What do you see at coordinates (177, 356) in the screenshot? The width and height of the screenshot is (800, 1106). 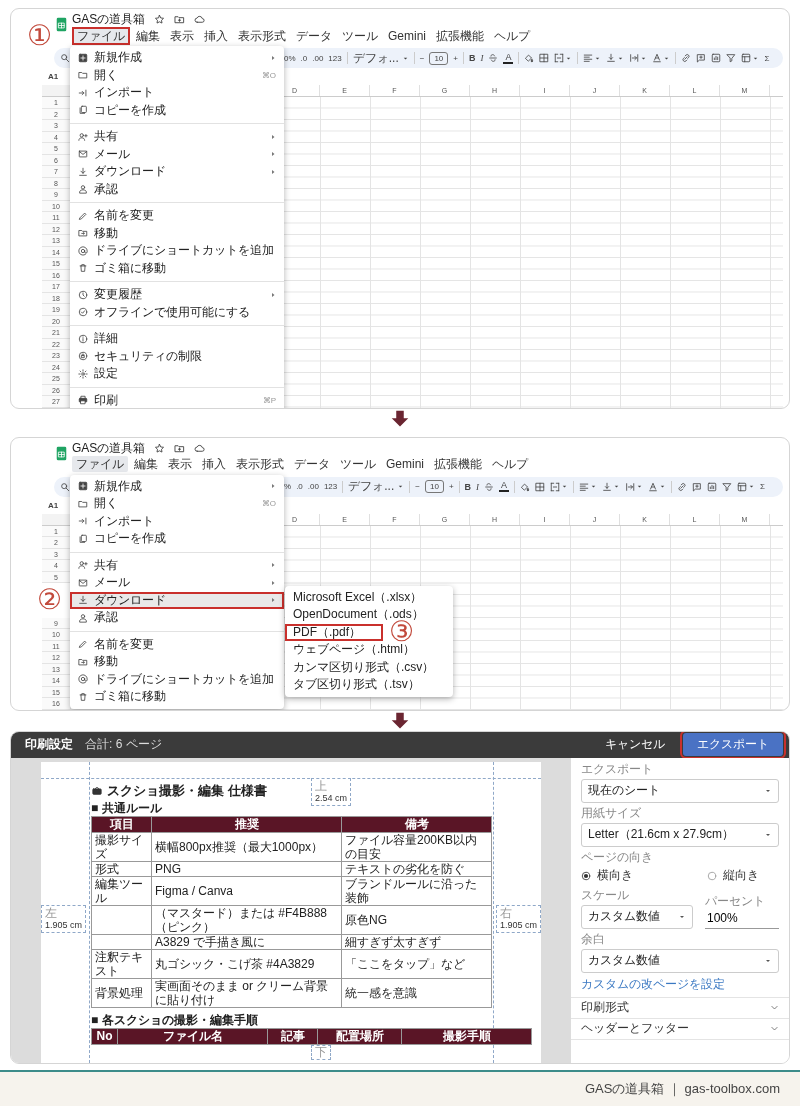 I see `menu-item: セキュリティの制限` at bounding box center [177, 356].